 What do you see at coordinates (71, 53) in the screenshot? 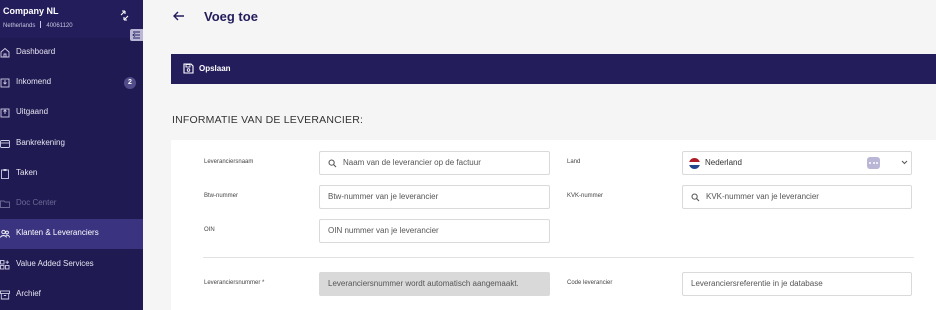
I see `sidebar-item-dashboard: Dashboard` at bounding box center [71, 53].